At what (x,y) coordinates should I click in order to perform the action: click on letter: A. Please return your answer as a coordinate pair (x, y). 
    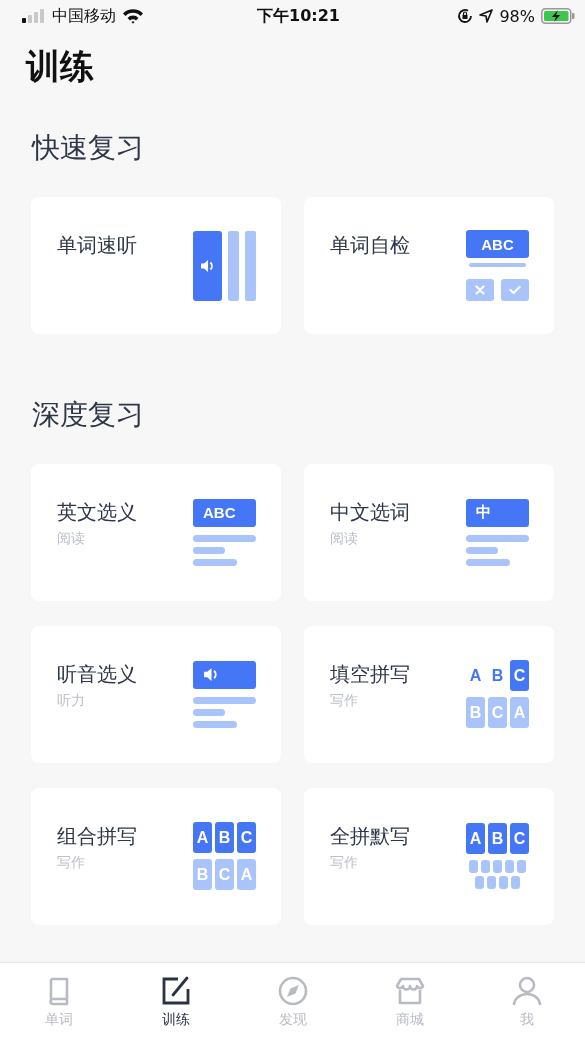
    Looking at the image, I should click on (475, 676).